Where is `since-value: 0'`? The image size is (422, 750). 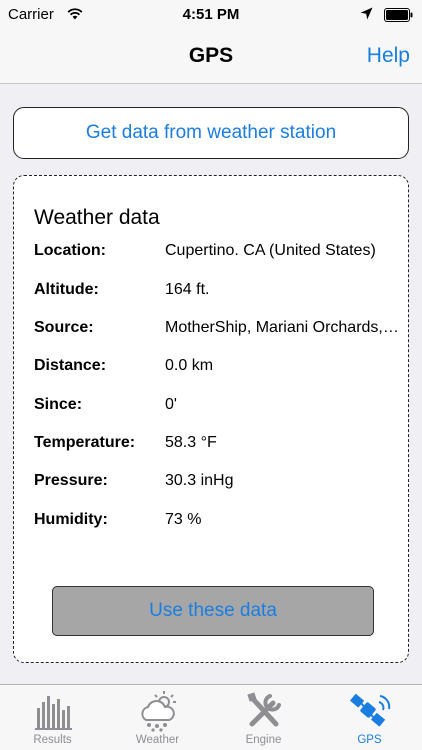 since-value: 0' is located at coordinates (171, 404).